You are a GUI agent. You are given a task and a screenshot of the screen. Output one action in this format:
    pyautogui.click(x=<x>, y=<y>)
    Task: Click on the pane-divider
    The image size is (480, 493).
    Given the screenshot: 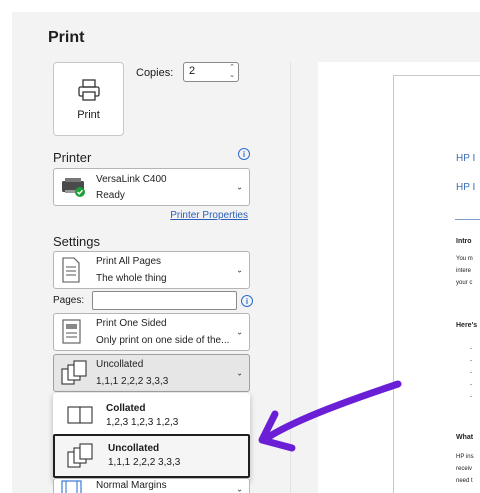 What is the action you would take?
    pyautogui.click(x=290, y=277)
    